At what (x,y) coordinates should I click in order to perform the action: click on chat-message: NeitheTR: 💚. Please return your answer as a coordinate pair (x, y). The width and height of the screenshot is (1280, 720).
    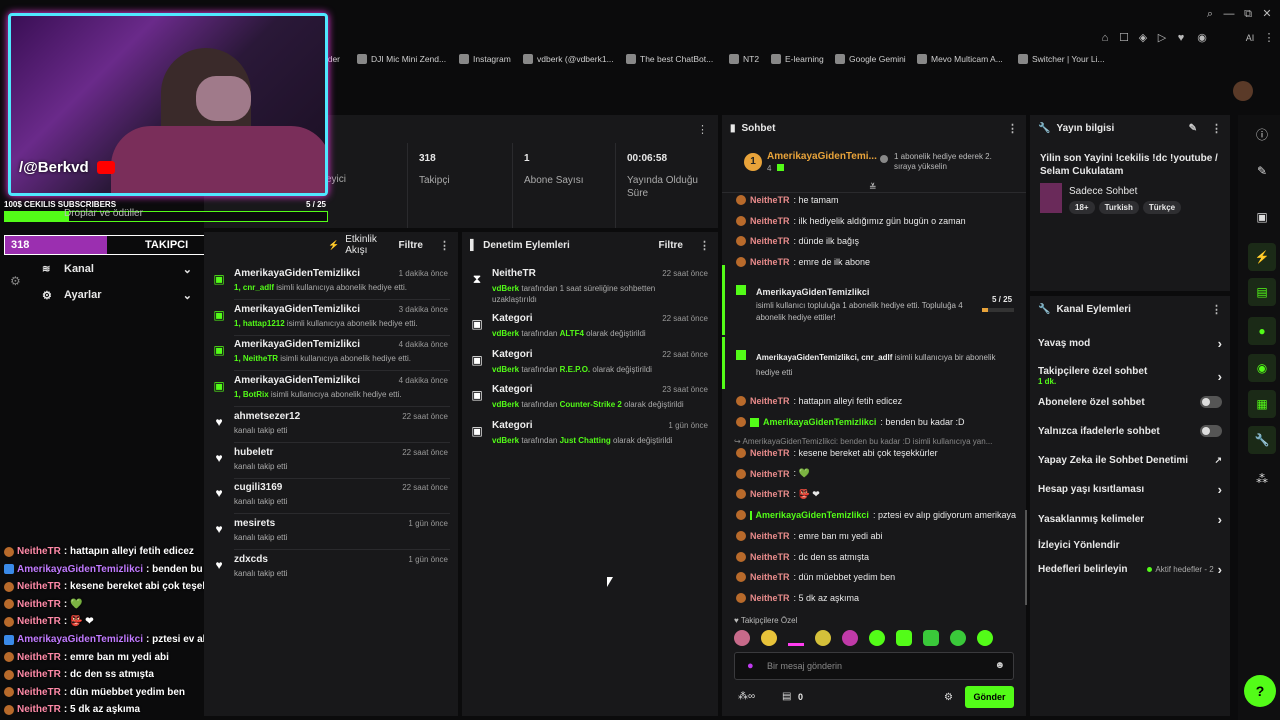
    Looking at the image, I should click on (876, 474).